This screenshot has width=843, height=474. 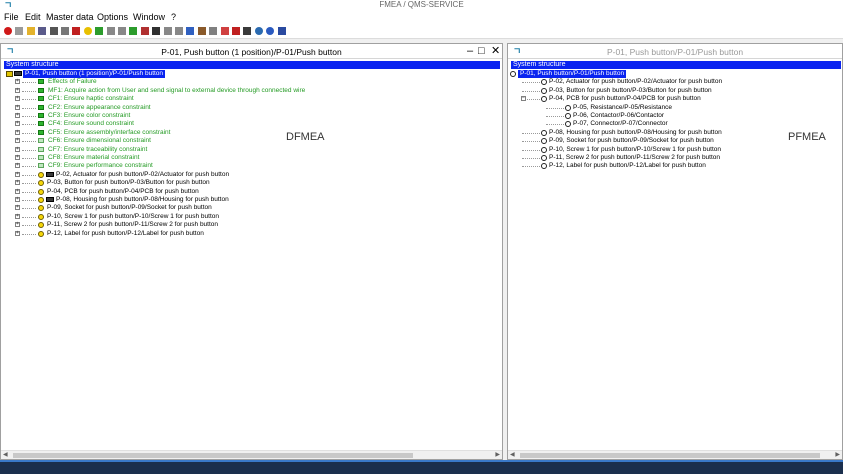 I want to click on tree-item: + Effects of Failure, so click(x=255, y=82).